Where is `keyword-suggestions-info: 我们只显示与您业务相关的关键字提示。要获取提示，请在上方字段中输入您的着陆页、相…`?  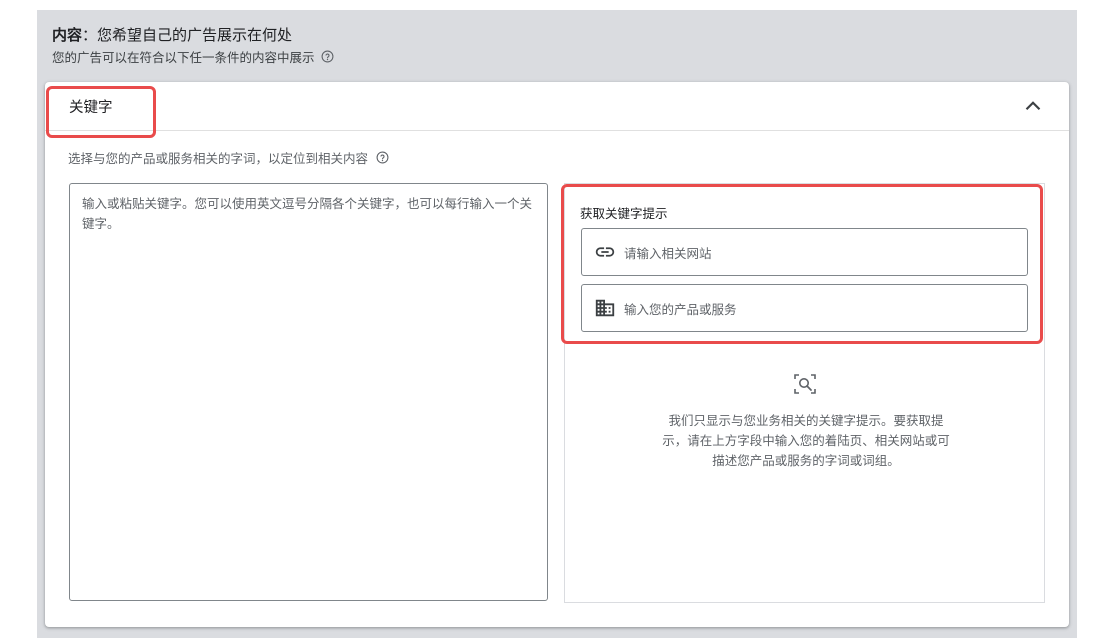
keyword-suggestions-info: 我们只显示与您业务相关的关键字提示。要获取提示，请在上方字段中输入您的着陆页、相… is located at coordinates (806, 440).